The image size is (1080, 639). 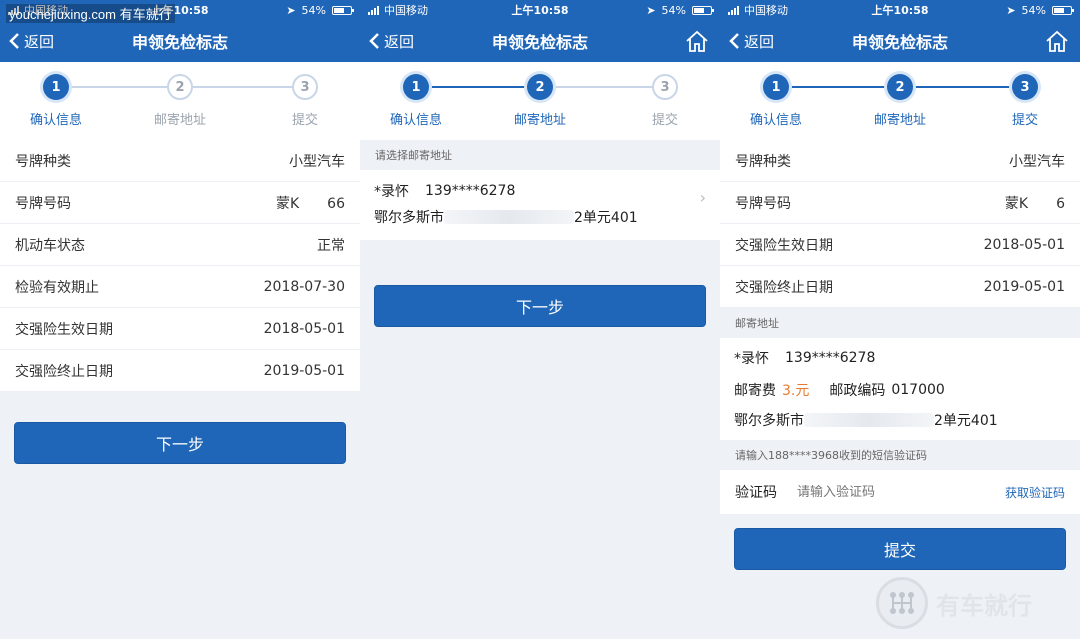 I want to click on fee-value: 3.元, so click(x=796, y=391).